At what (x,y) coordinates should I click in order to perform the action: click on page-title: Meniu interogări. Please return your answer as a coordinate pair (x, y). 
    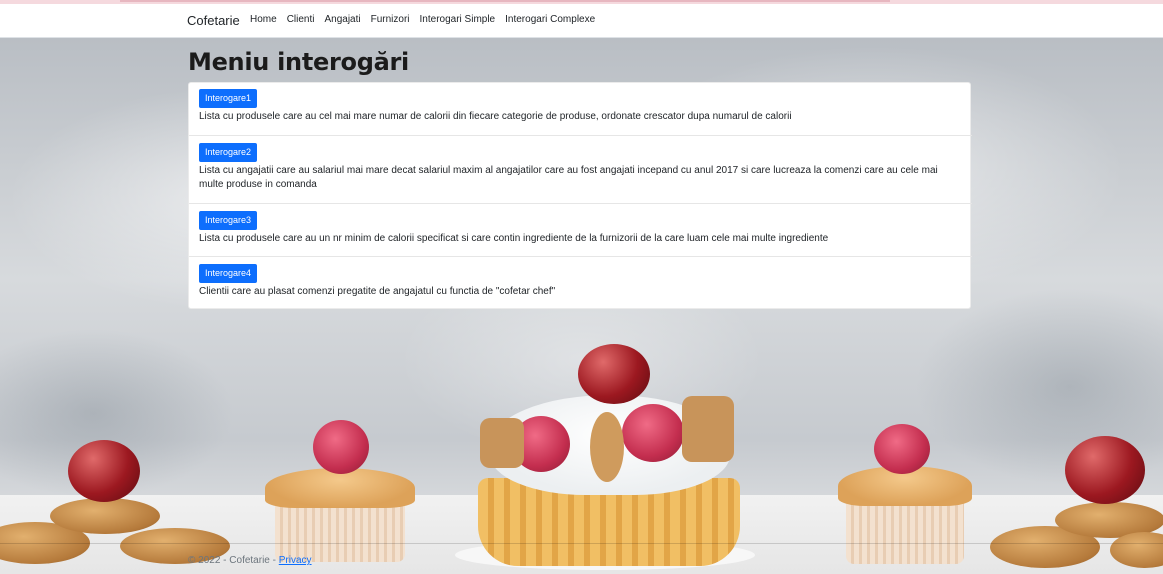
    Looking at the image, I should click on (298, 62).